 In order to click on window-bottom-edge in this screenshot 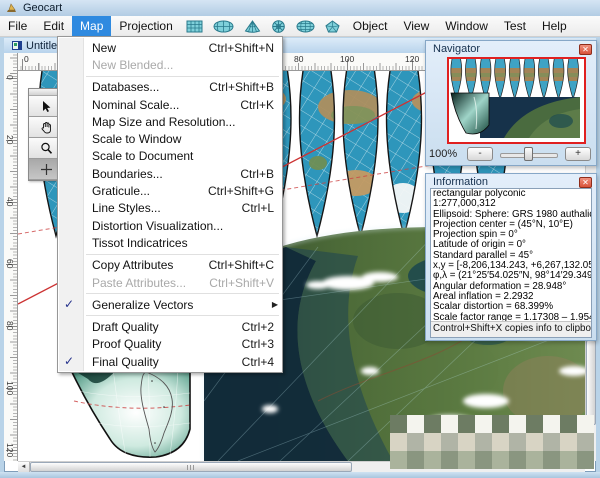, I will do `click(300, 475)`.